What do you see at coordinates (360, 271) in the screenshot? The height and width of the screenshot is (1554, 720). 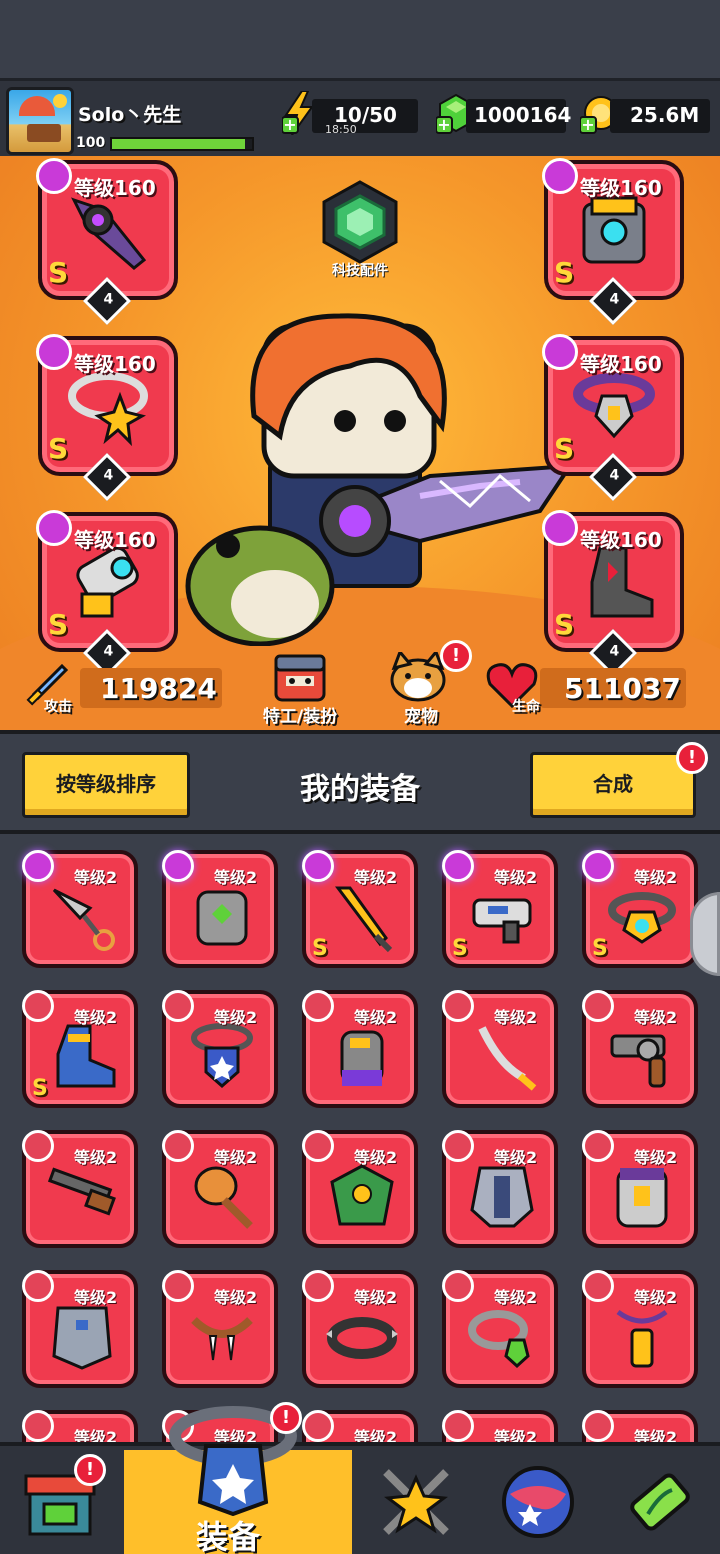 I see `tech-accessory-label: 科技配件` at bounding box center [360, 271].